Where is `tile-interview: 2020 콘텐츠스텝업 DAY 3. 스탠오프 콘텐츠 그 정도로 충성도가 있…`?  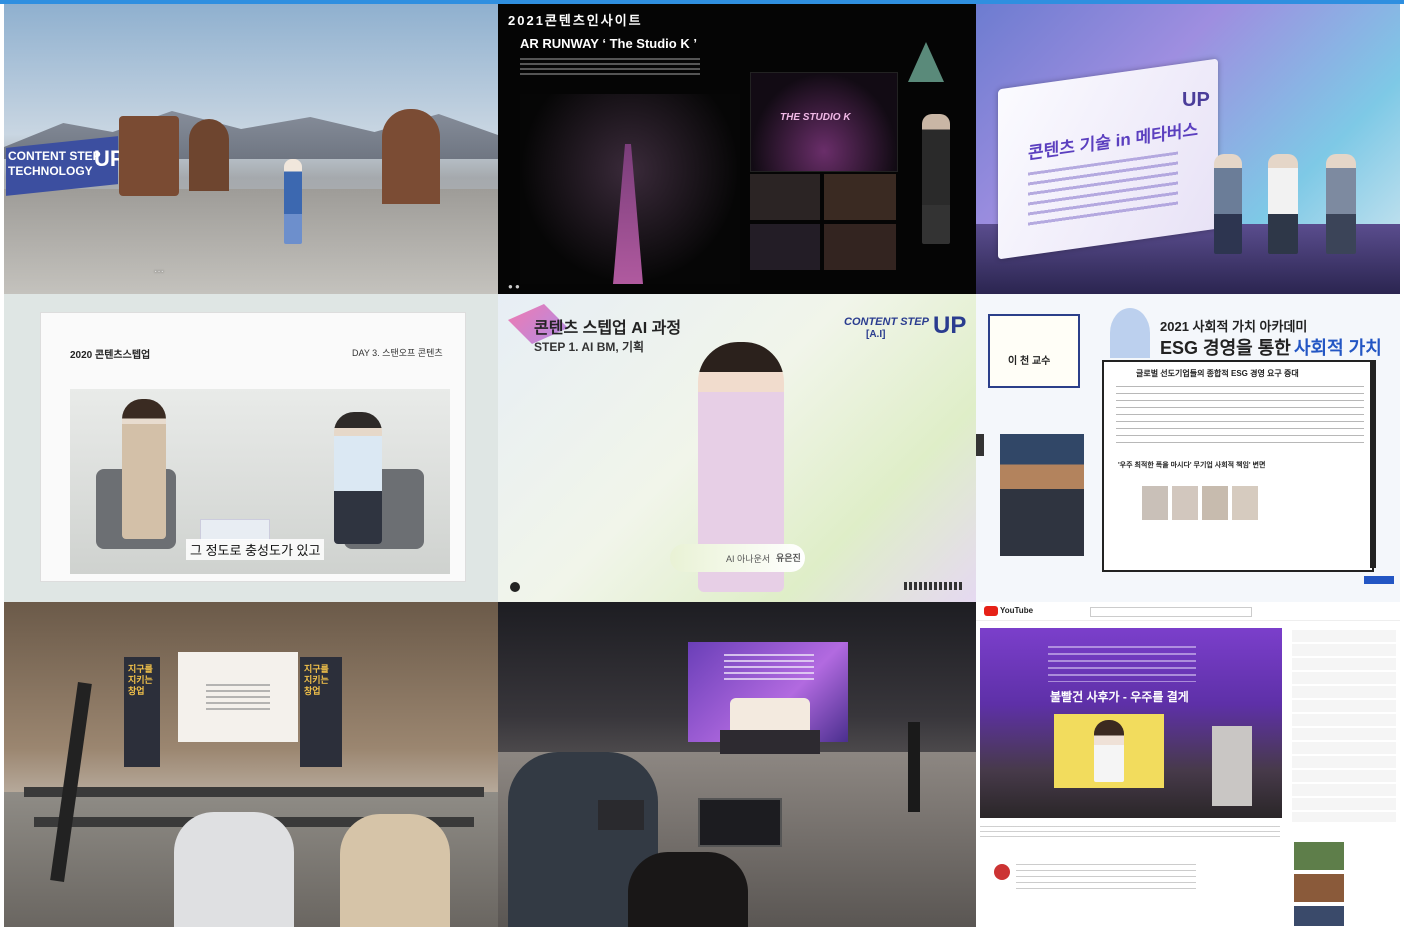 tile-interview: 2020 콘텐츠스텝업 DAY 3. 스탠오프 콘텐츠 그 정도로 충성도가 있… is located at coordinates (251, 448).